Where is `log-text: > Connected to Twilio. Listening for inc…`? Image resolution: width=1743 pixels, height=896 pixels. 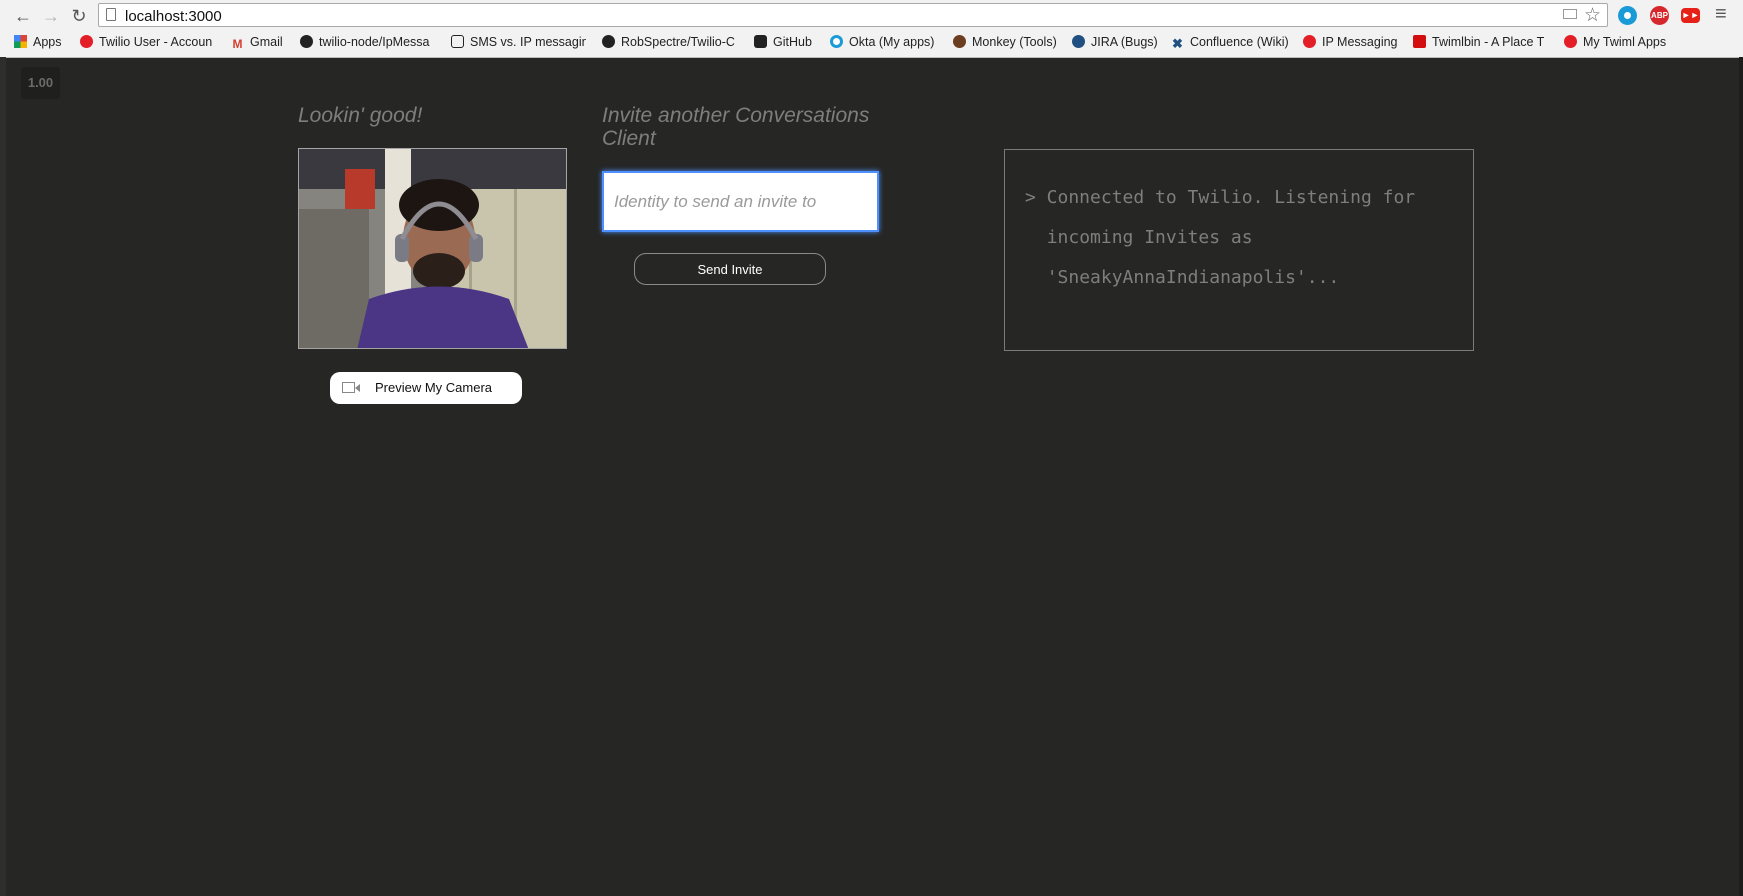
log-text: > Connected to Twilio. Listening for inc… is located at coordinates (1220, 237).